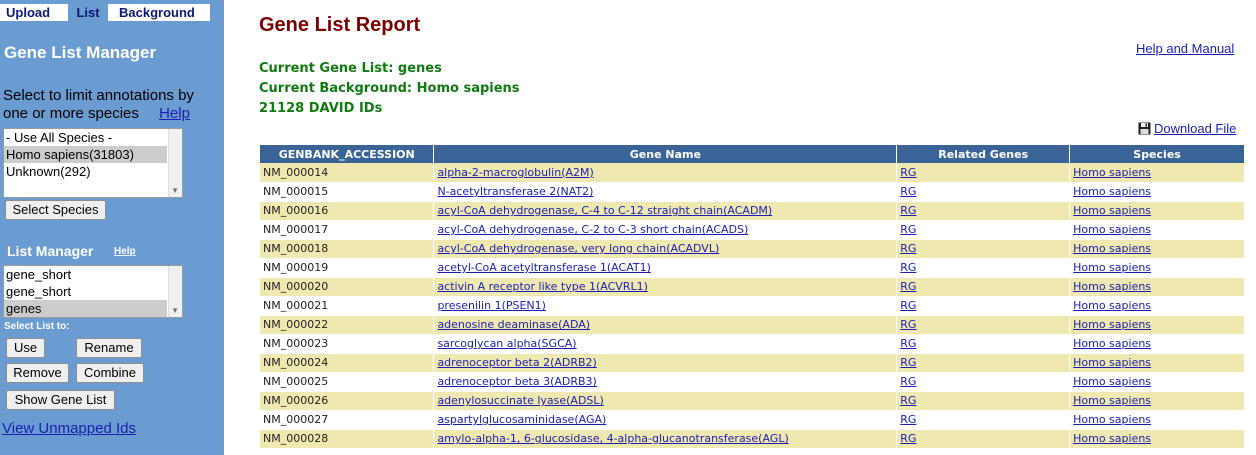  I want to click on gene-name-link: sarcoglycan alpha(SGCA), so click(506, 343).